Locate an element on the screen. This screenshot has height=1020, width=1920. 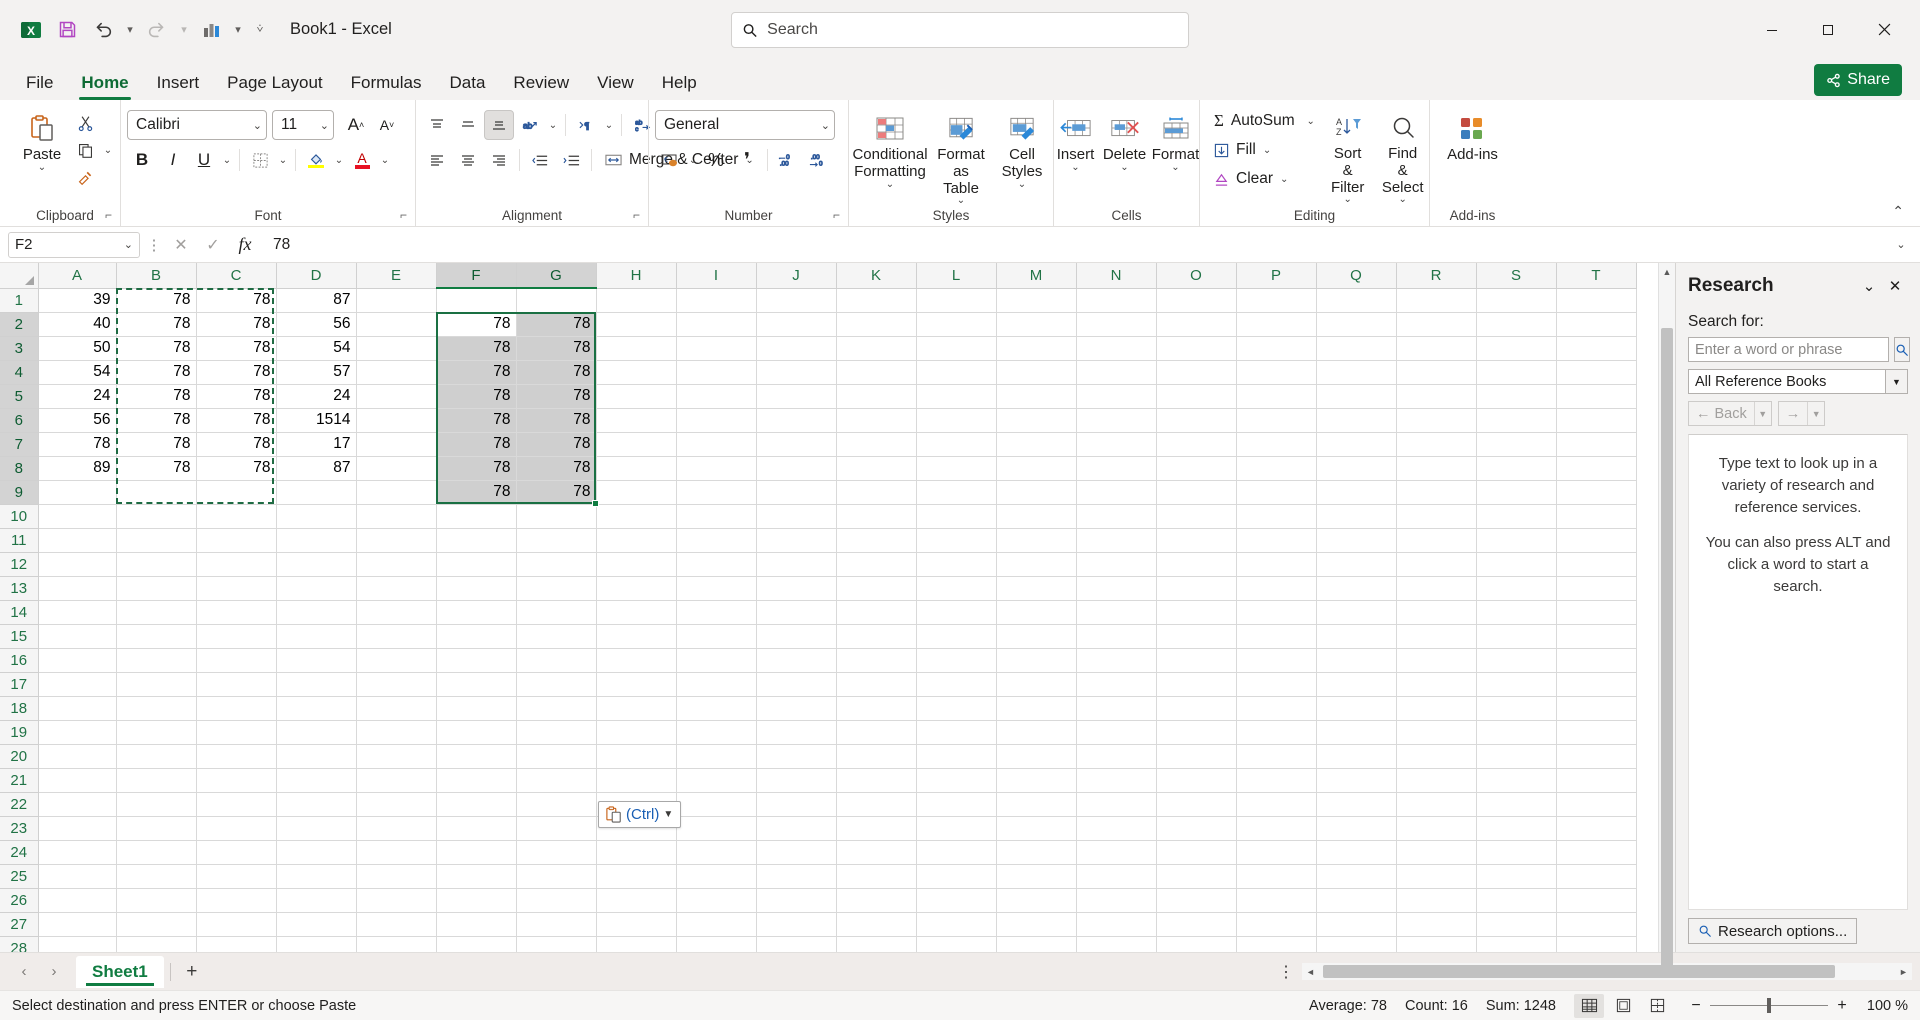
cell-E10 is located at coordinates (396, 516).